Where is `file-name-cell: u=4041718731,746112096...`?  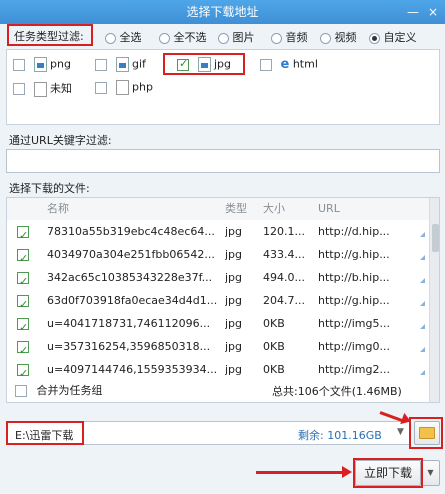 file-name-cell: u=4041718731,746112096... is located at coordinates (129, 323).